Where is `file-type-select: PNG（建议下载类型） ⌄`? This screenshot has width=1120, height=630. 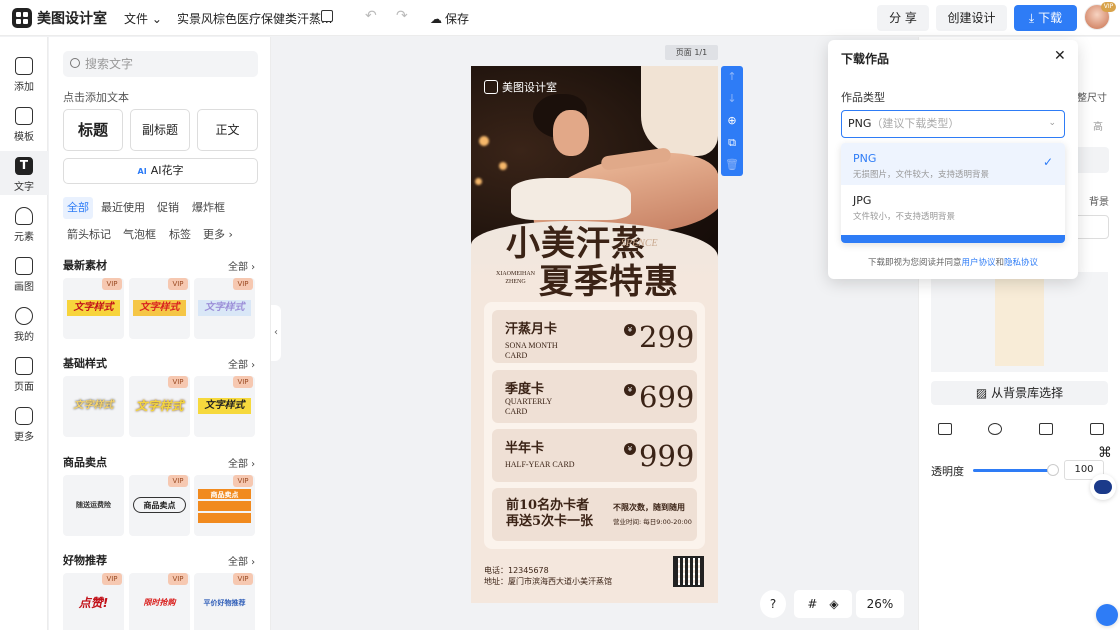
file-type-select: PNG（建议下载类型） ⌄ is located at coordinates (953, 124).